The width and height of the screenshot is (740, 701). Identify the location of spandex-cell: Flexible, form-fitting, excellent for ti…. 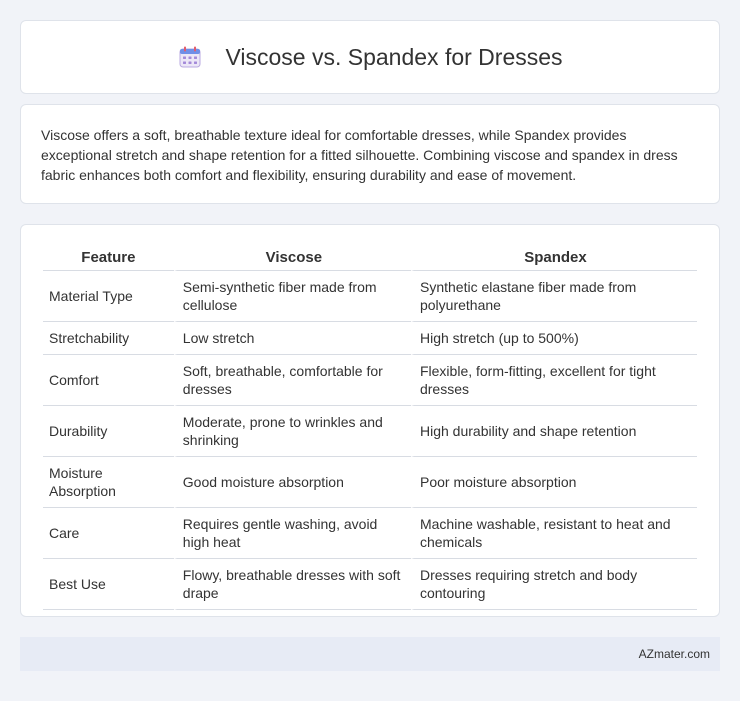
(553, 380).